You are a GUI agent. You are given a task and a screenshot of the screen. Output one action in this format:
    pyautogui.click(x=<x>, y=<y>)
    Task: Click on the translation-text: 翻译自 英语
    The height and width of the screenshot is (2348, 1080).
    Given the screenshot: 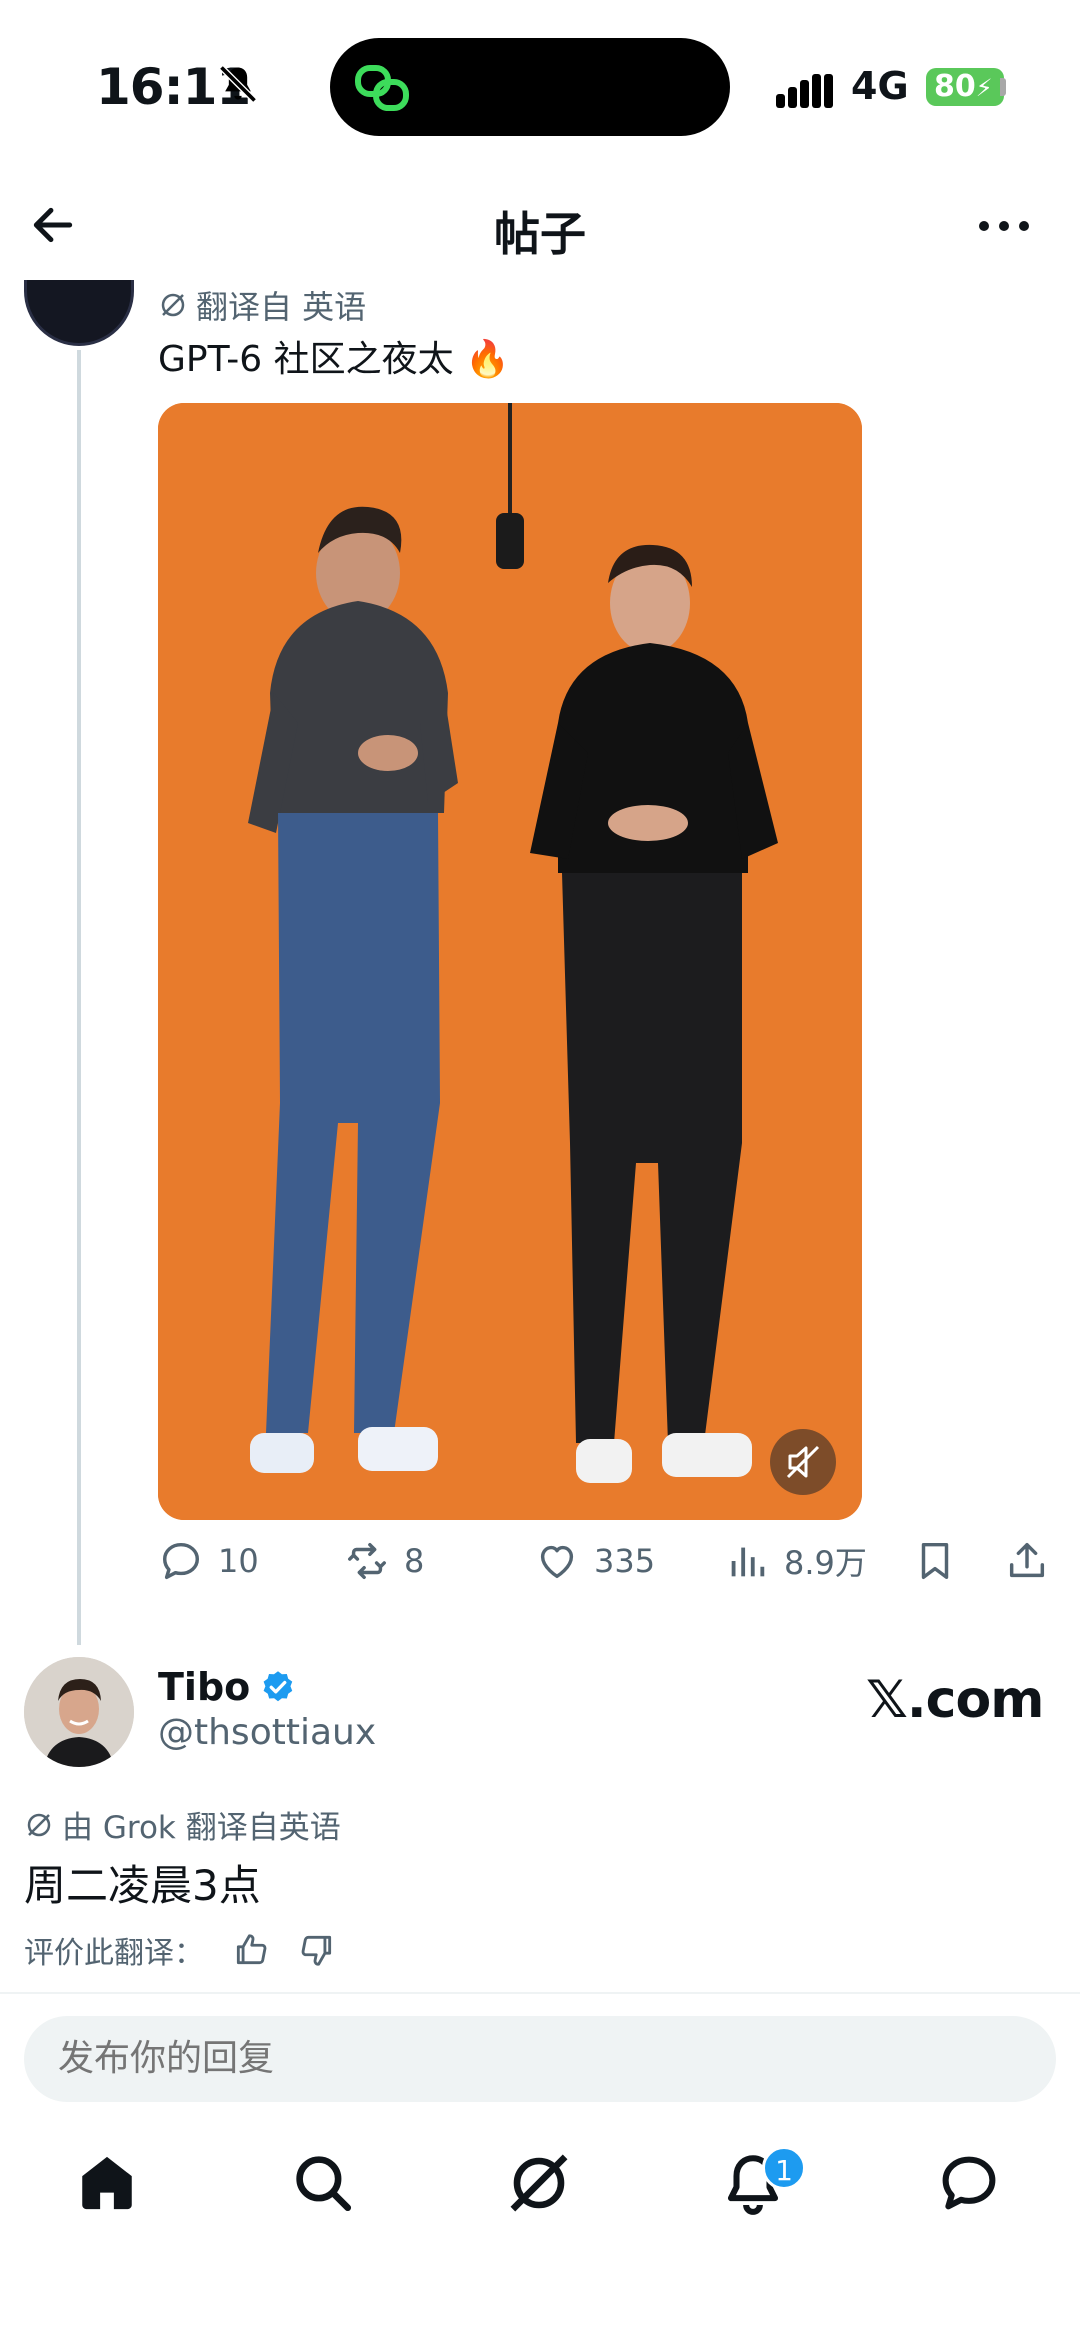 What is the action you would take?
    pyautogui.click(x=281, y=307)
    